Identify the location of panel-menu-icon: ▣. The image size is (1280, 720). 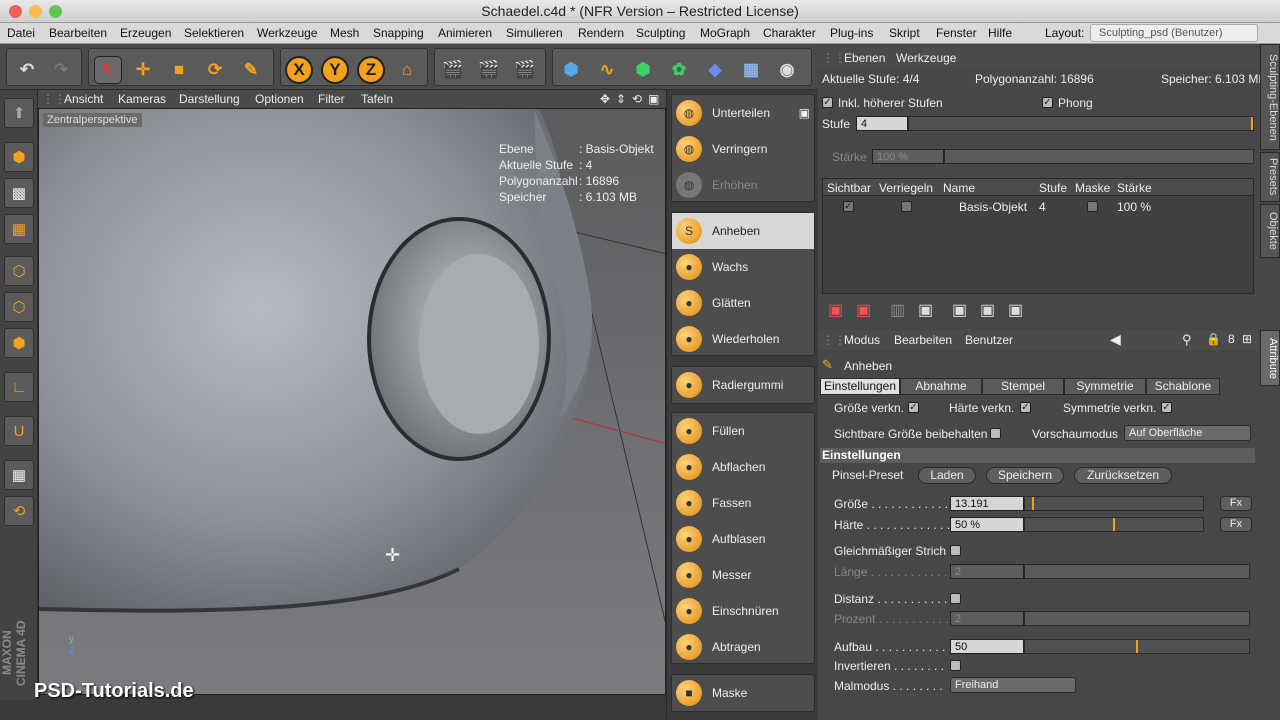
(804, 113).